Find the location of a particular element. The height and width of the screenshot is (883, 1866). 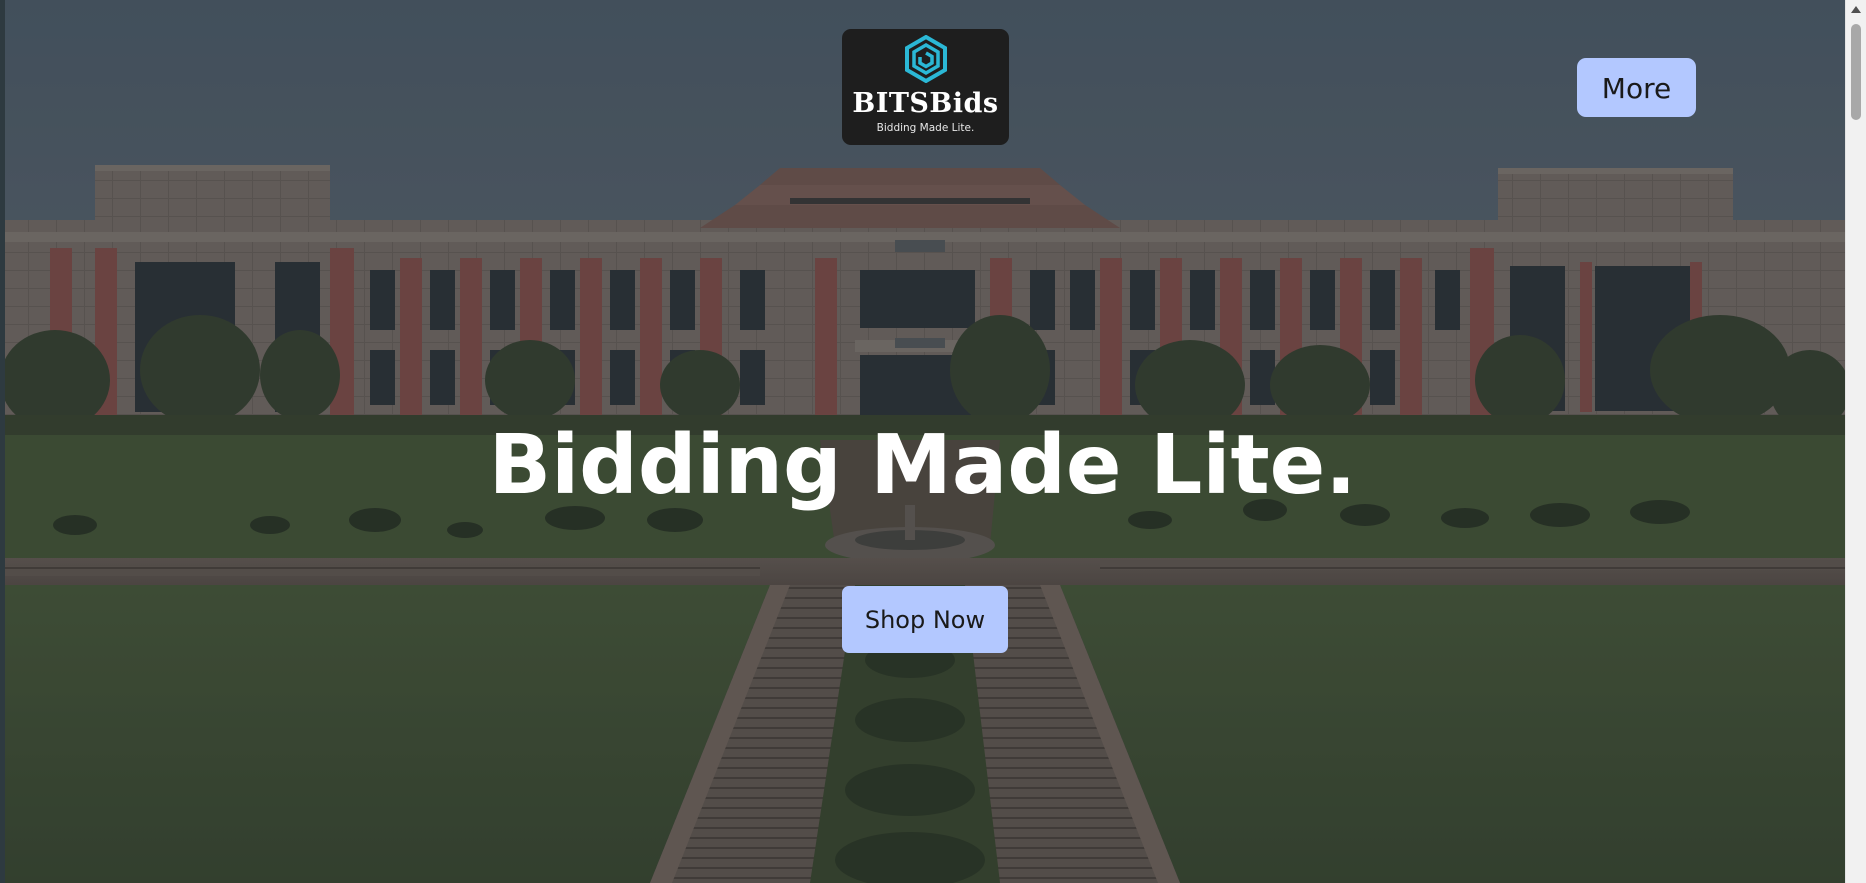

scroll-up-arrow-icon is located at coordinates (1856, 9).